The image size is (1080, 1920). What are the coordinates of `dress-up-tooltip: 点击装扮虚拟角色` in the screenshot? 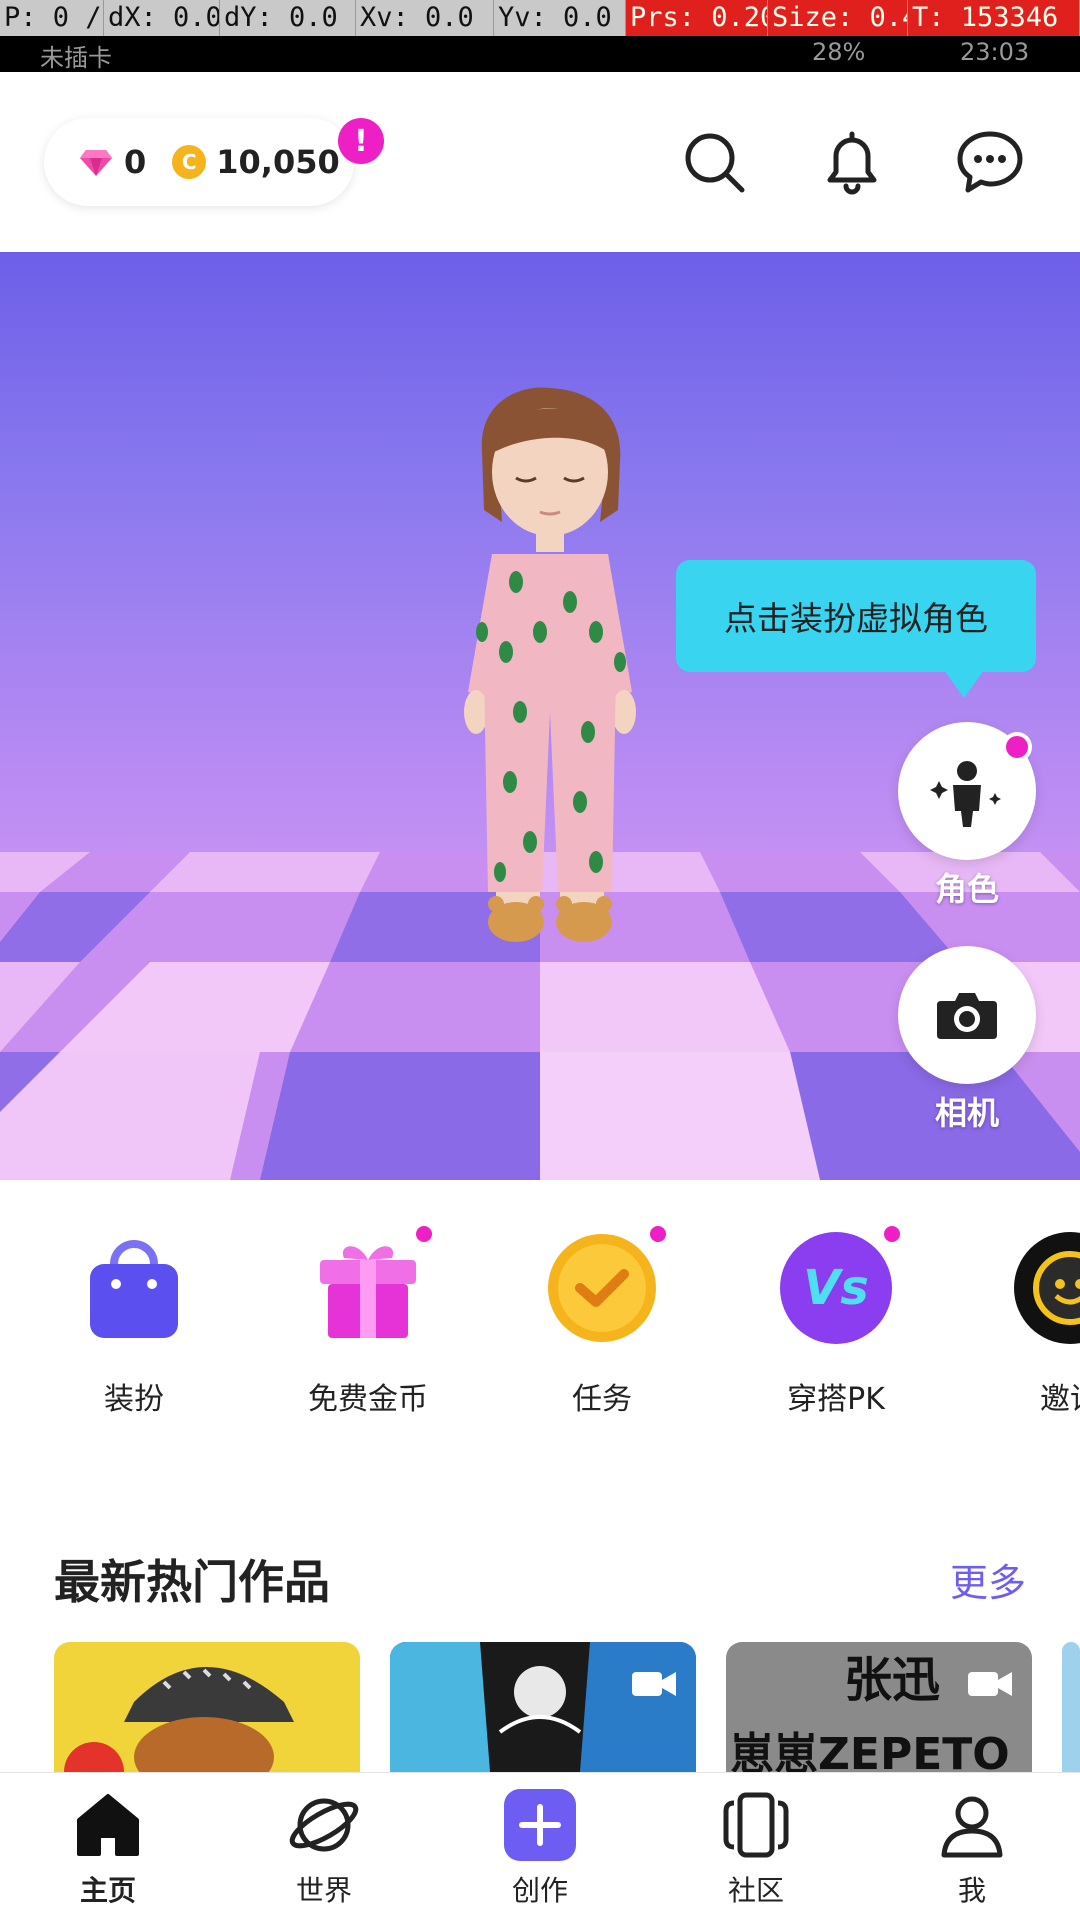 It's located at (856, 629).